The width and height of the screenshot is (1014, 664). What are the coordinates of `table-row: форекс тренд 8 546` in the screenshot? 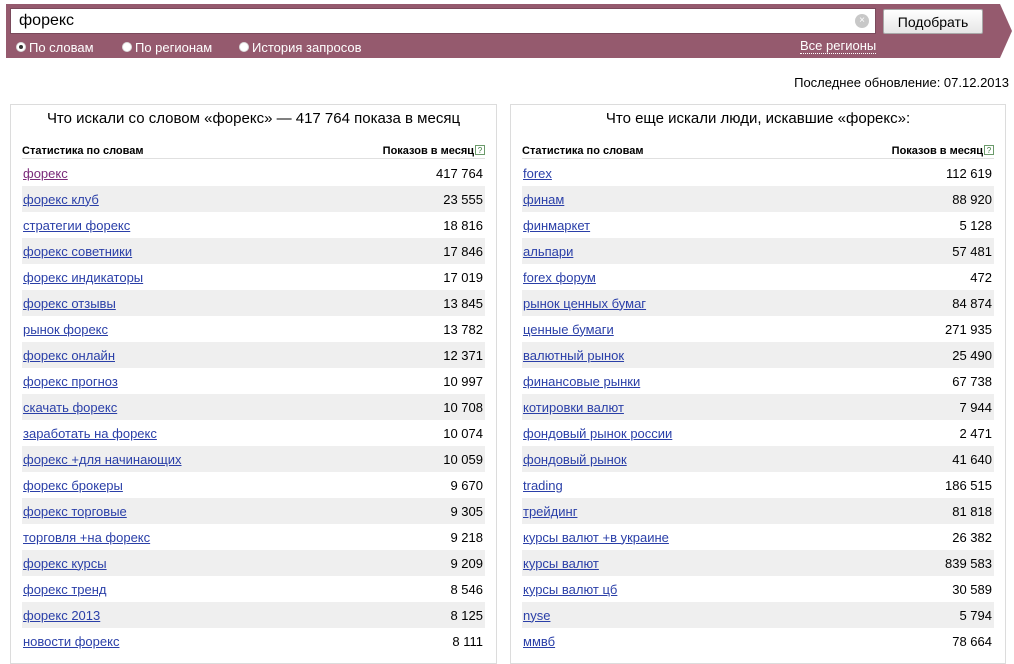 It's located at (253, 589).